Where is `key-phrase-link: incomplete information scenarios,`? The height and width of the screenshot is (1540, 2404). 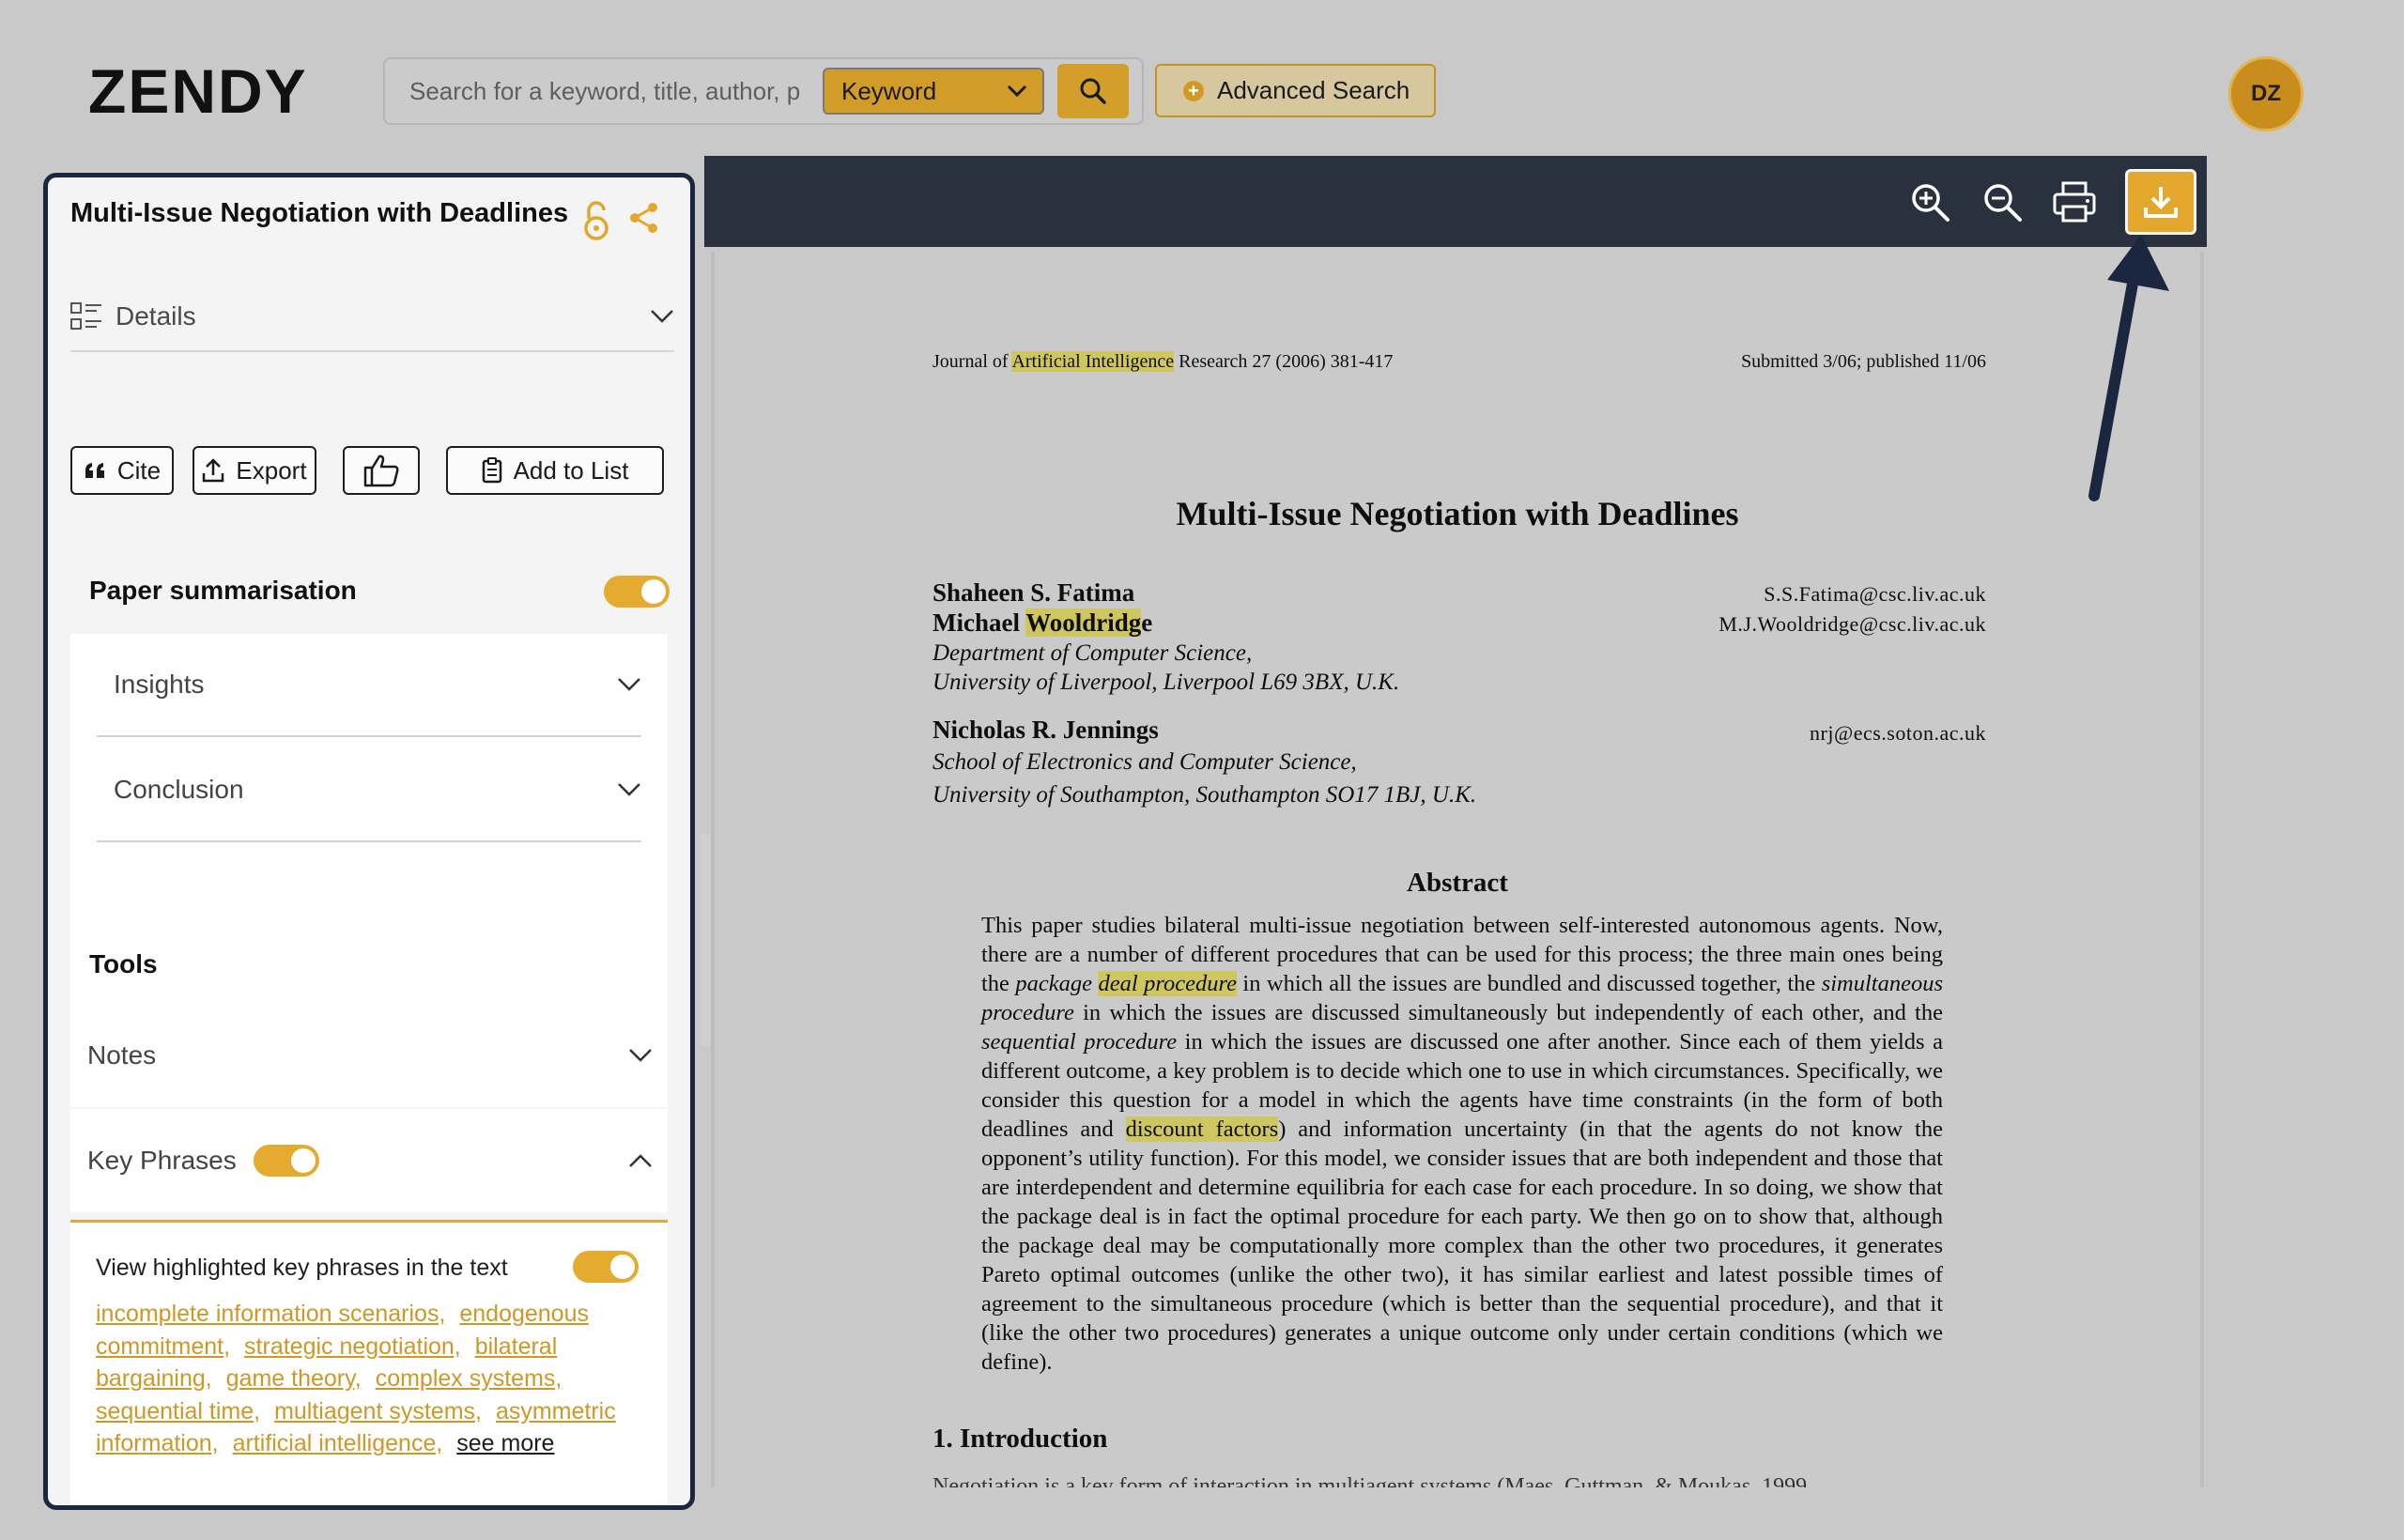
key-phrase-link: incomplete information scenarios, is located at coordinates (270, 1314).